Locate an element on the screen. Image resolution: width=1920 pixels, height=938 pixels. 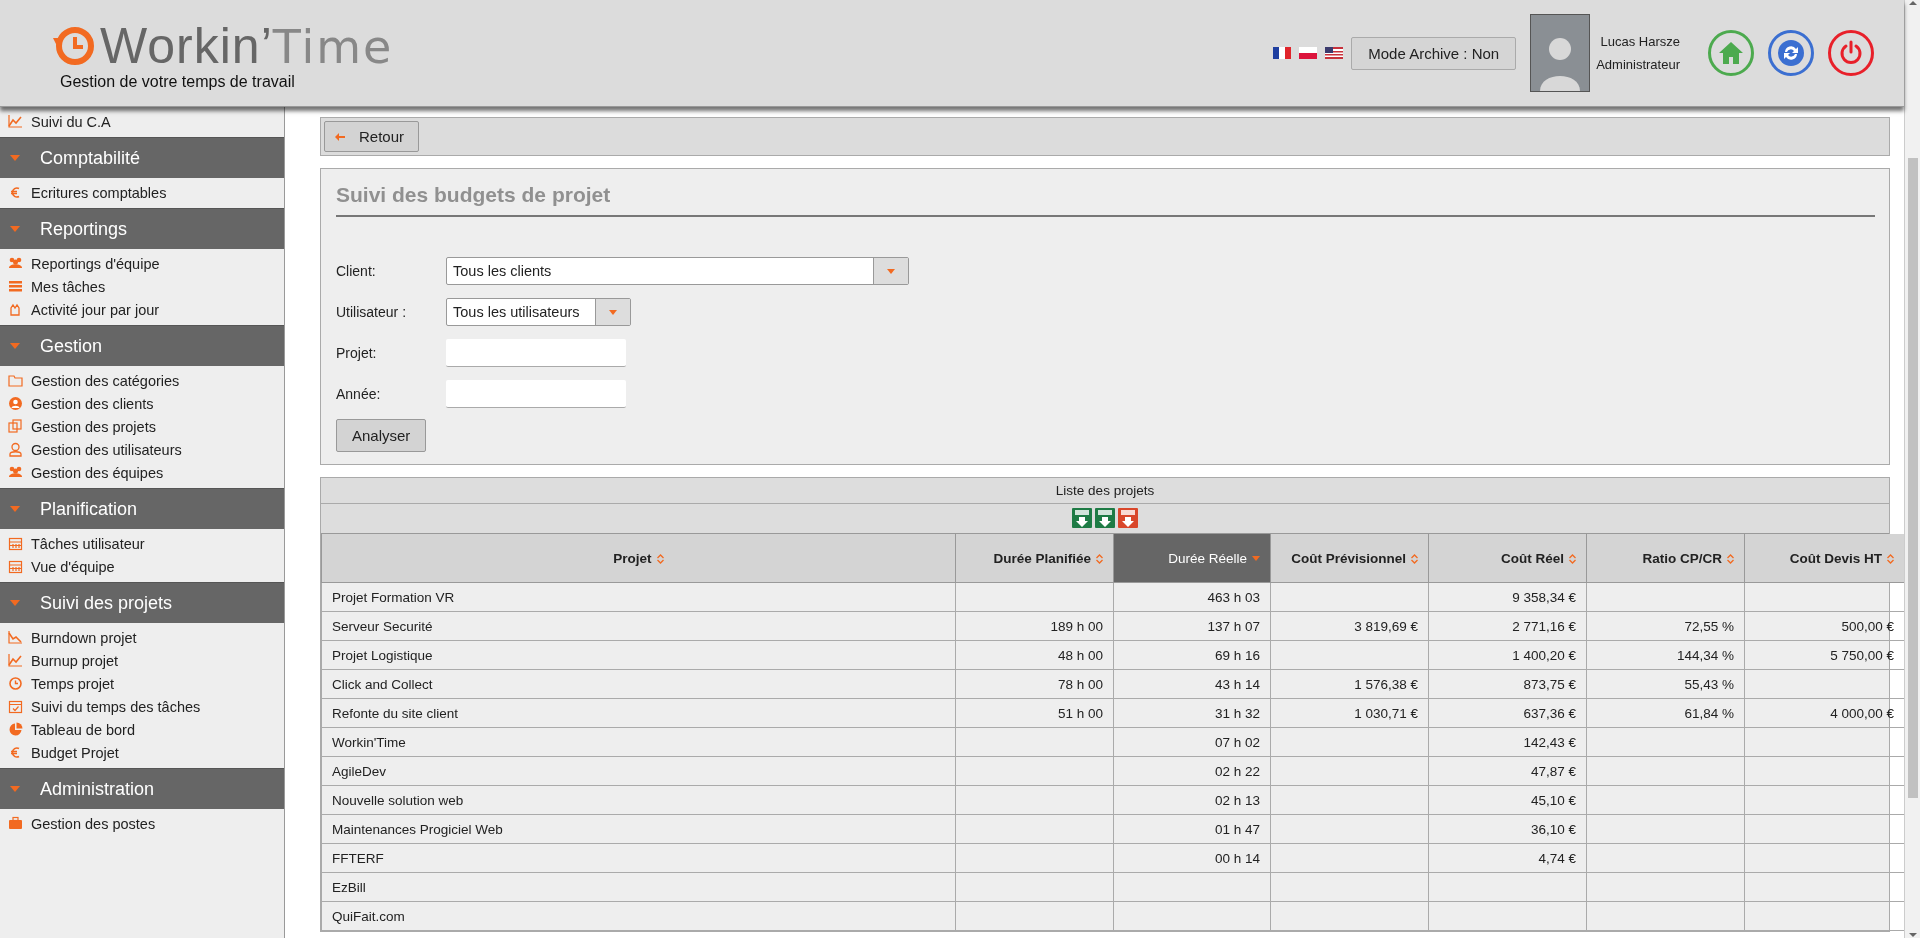
scroll-down-icon is located at coordinates (1912, 935).